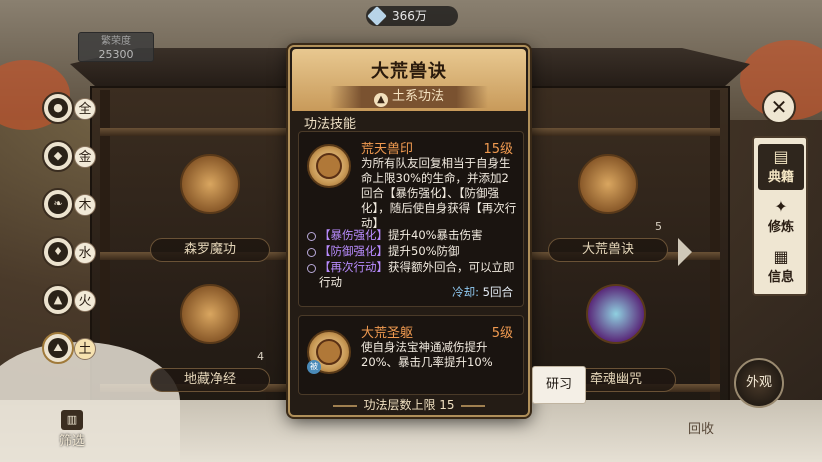 This screenshot has width=822, height=462. Describe the element at coordinates (85, 301) in the screenshot. I see `element-label: 火` at that location.